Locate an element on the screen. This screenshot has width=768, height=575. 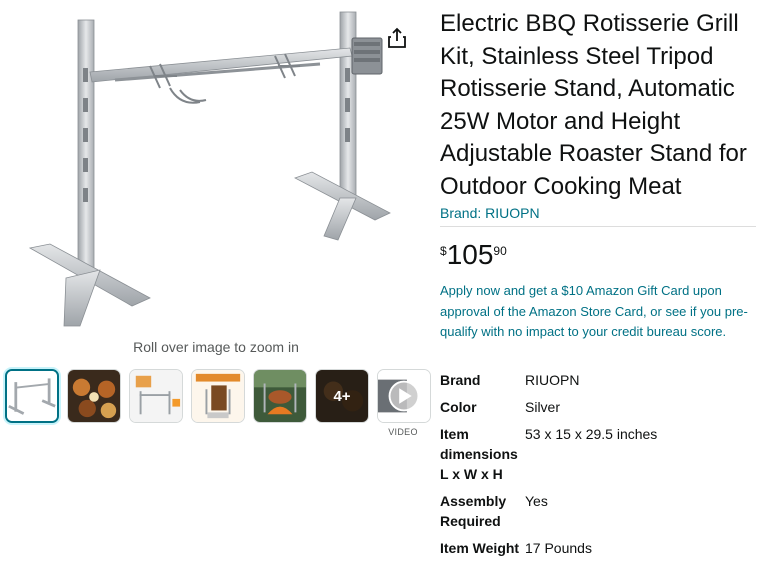
more-images-count: 4+ is located at coordinates (342, 396).